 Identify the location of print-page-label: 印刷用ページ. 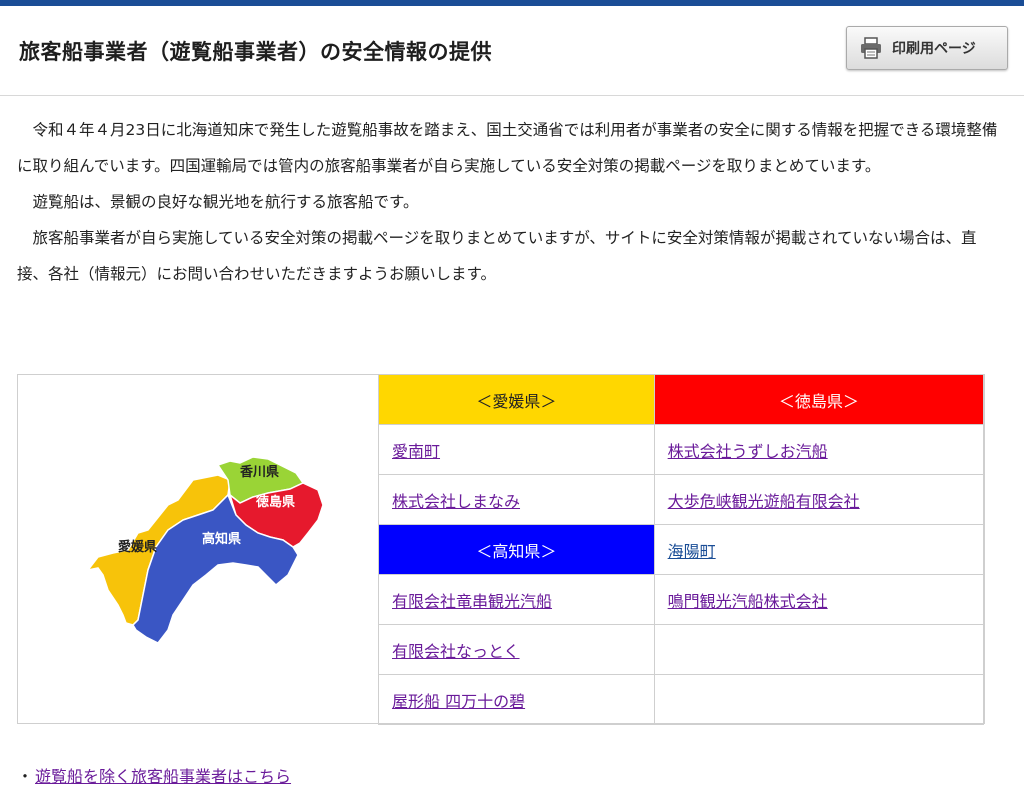
(934, 49).